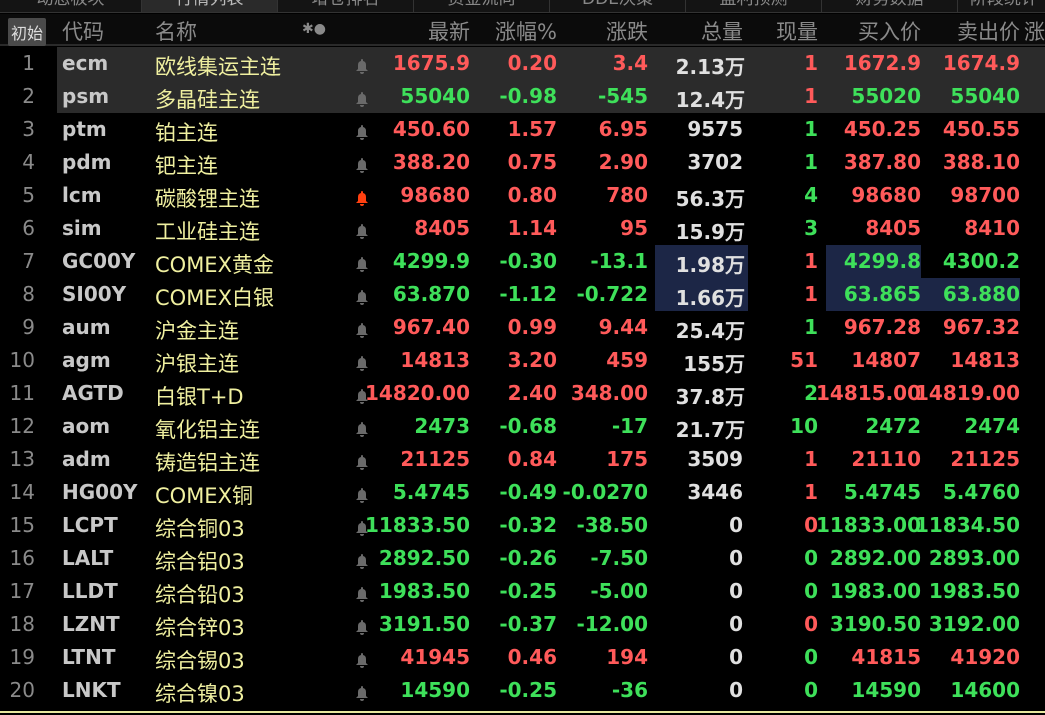  I want to click on symbol-name: 综合铝03, so click(200, 562).